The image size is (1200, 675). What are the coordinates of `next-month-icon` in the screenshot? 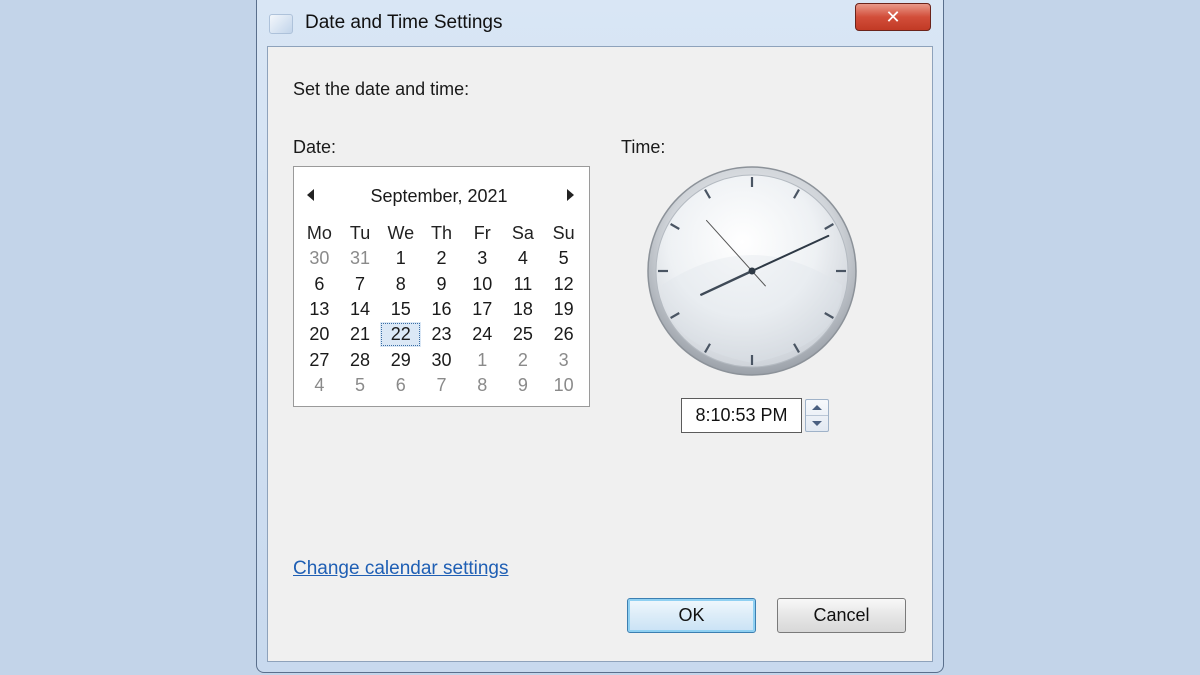 It's located at (570, 195).